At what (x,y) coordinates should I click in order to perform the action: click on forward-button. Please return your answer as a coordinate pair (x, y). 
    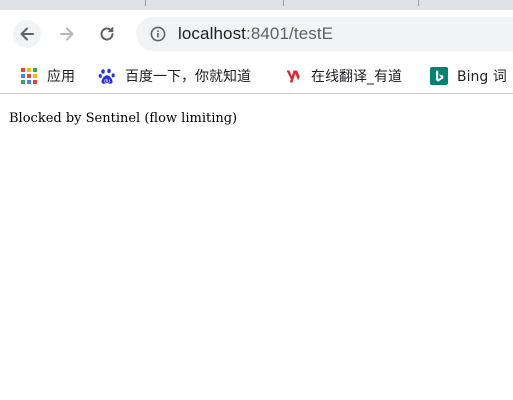
    Looking at the image, I should click on (67, 34).